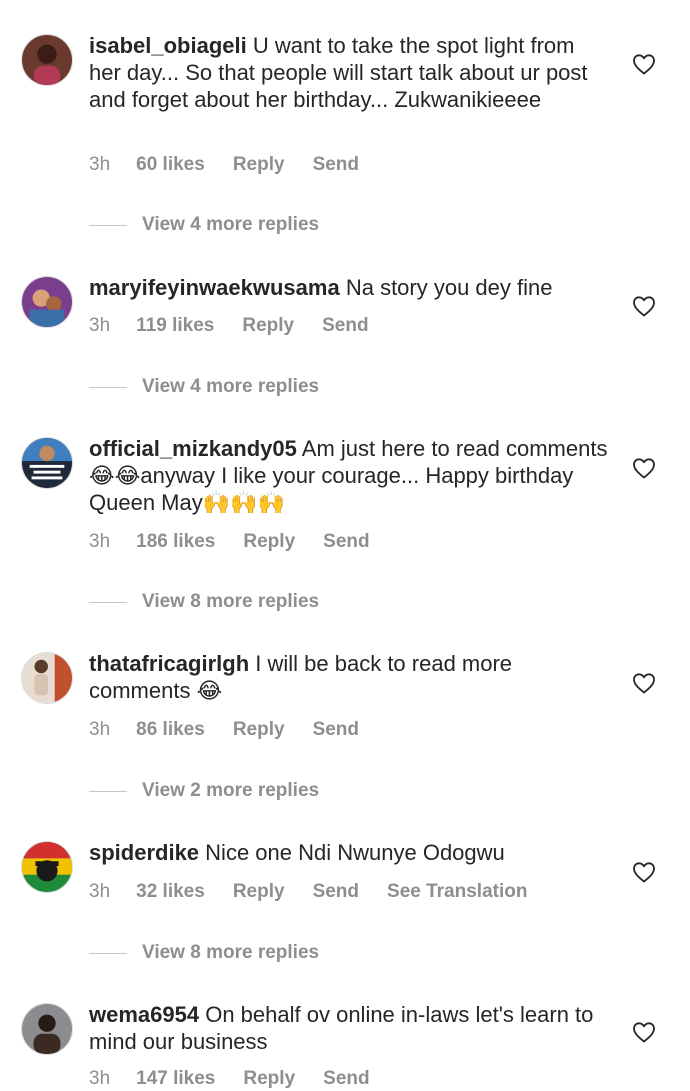  I want to click on comment-meta: 3h 147 likes Reply Send, so click(243, 1079).